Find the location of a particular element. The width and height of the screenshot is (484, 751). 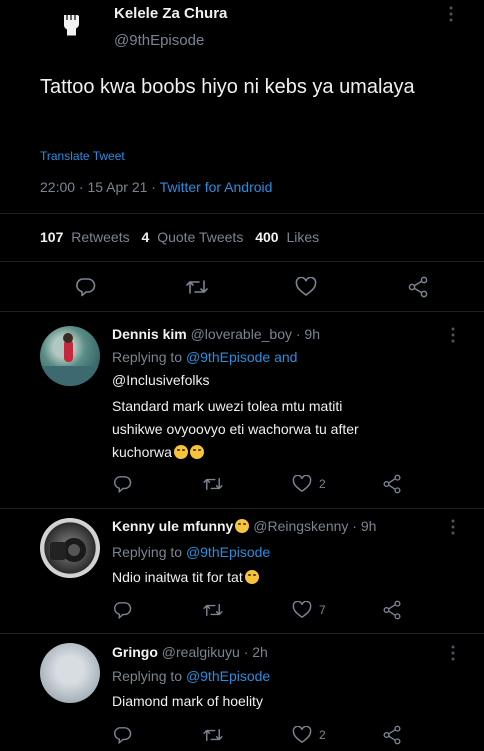

reply-handle-time: @Reingskenny · 9h is located at coordinates (314, 526).